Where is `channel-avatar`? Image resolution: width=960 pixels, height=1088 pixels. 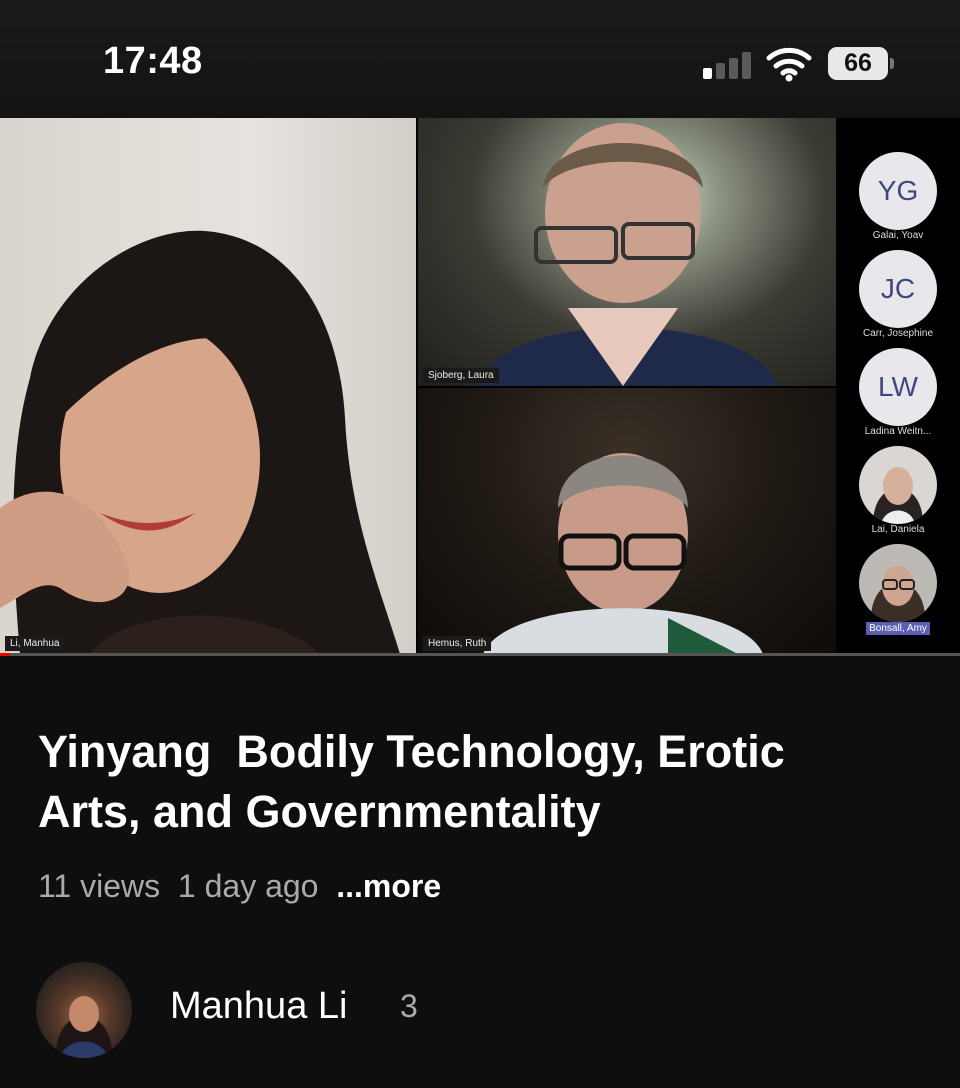
channel-avatar is located at coordinates (84, 1010).